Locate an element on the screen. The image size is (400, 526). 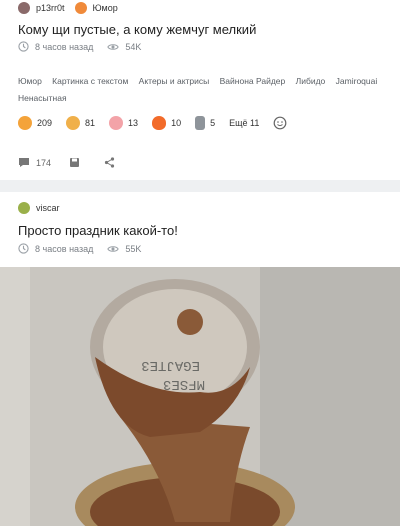
post-header: p13rr0t Юмор is located at coordinates (68, 8).